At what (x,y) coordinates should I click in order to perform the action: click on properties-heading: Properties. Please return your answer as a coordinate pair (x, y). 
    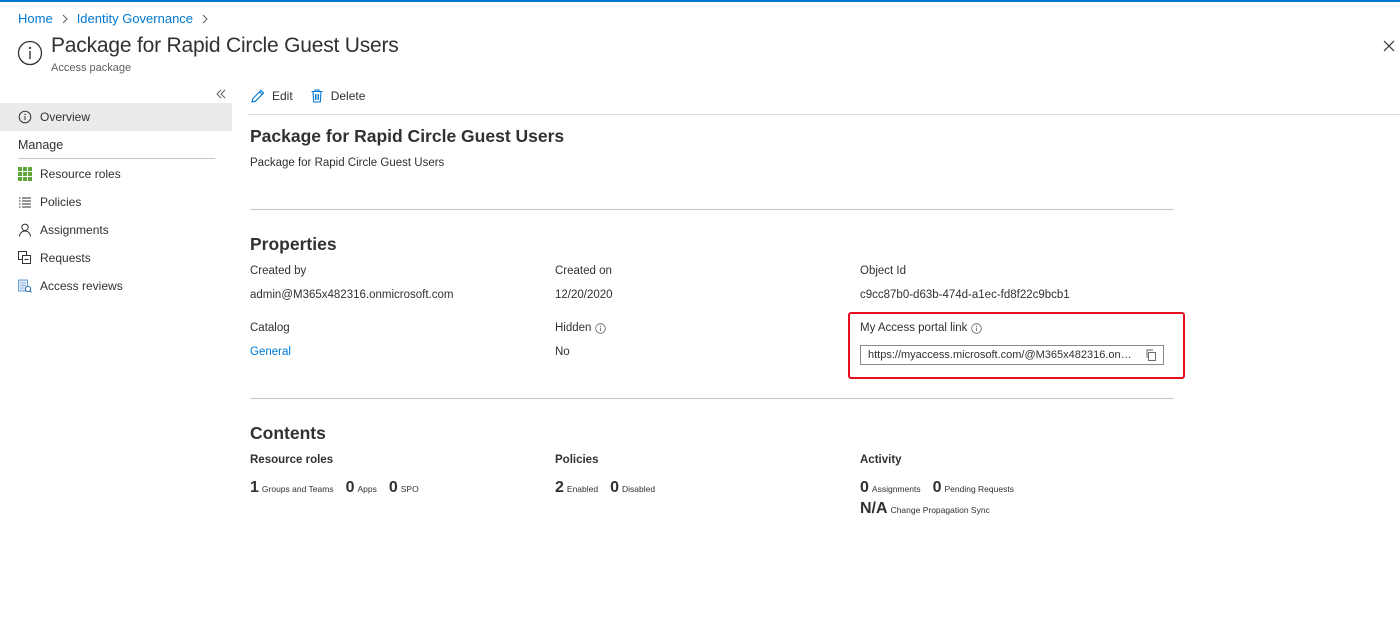
    Looking at the image, I should click on (293, 244).